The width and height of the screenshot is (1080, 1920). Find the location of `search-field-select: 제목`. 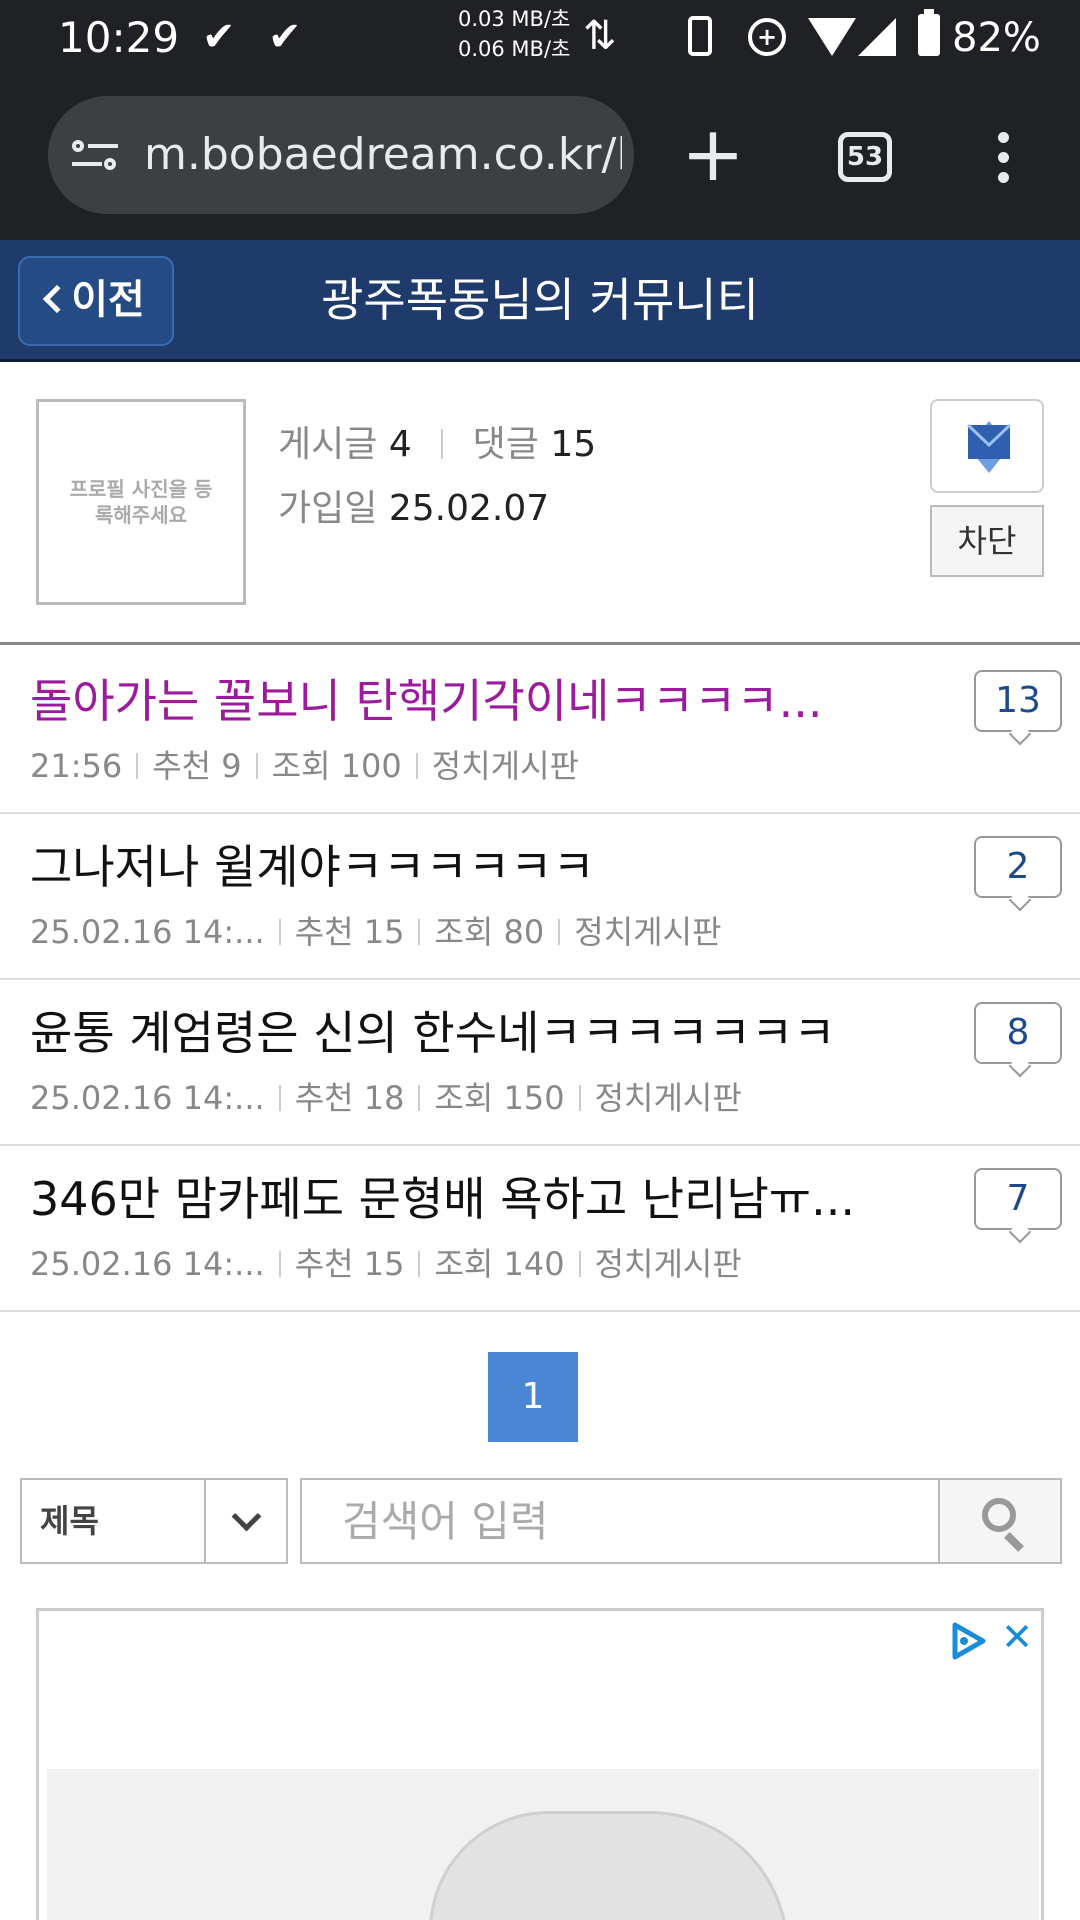

search-field-select: 제목 is located at coordinates (154, 1521).